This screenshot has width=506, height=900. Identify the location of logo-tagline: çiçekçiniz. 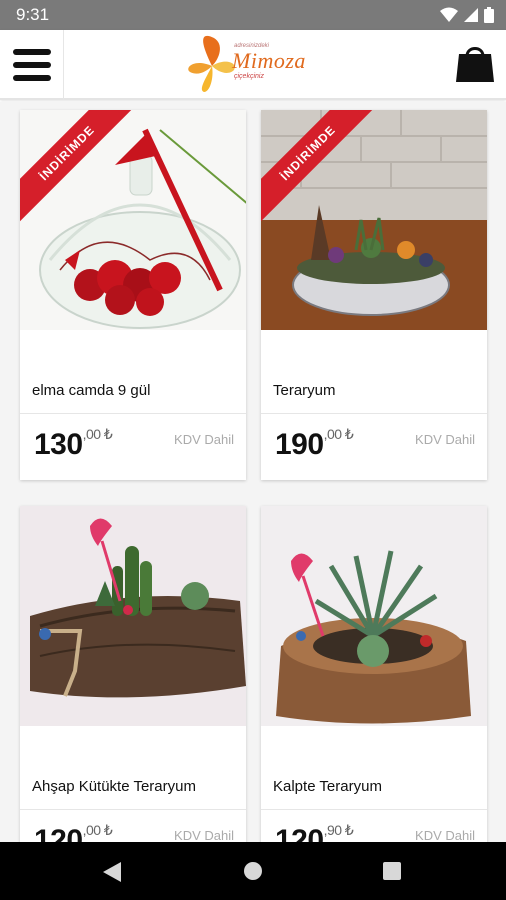
(249, 76).